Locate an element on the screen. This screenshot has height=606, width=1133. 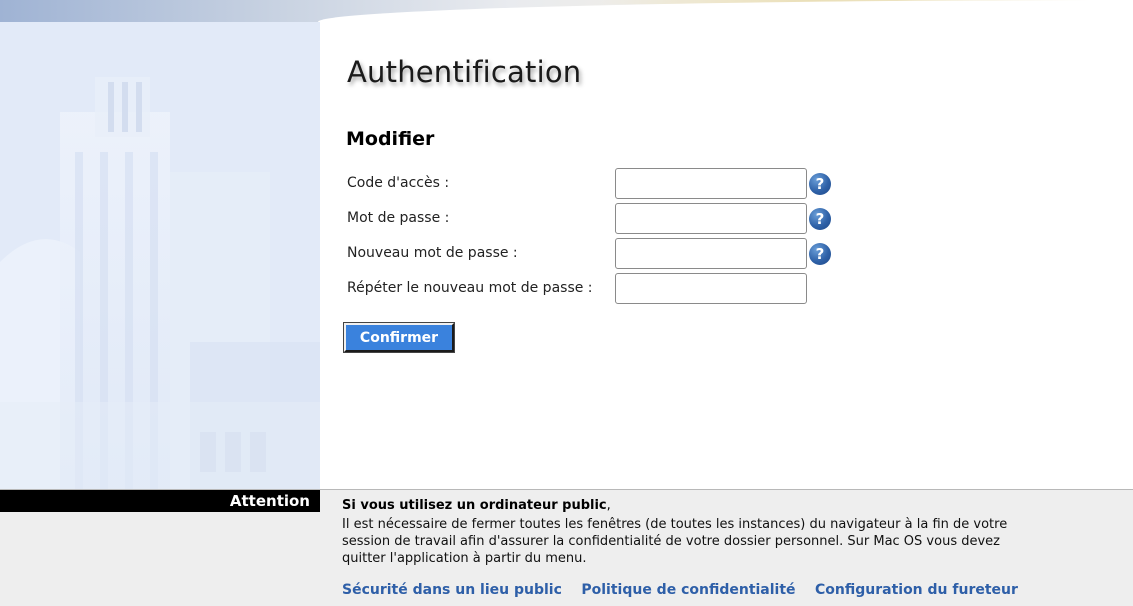
password-label: Mot de passe : is located at coordinates (398, 218).